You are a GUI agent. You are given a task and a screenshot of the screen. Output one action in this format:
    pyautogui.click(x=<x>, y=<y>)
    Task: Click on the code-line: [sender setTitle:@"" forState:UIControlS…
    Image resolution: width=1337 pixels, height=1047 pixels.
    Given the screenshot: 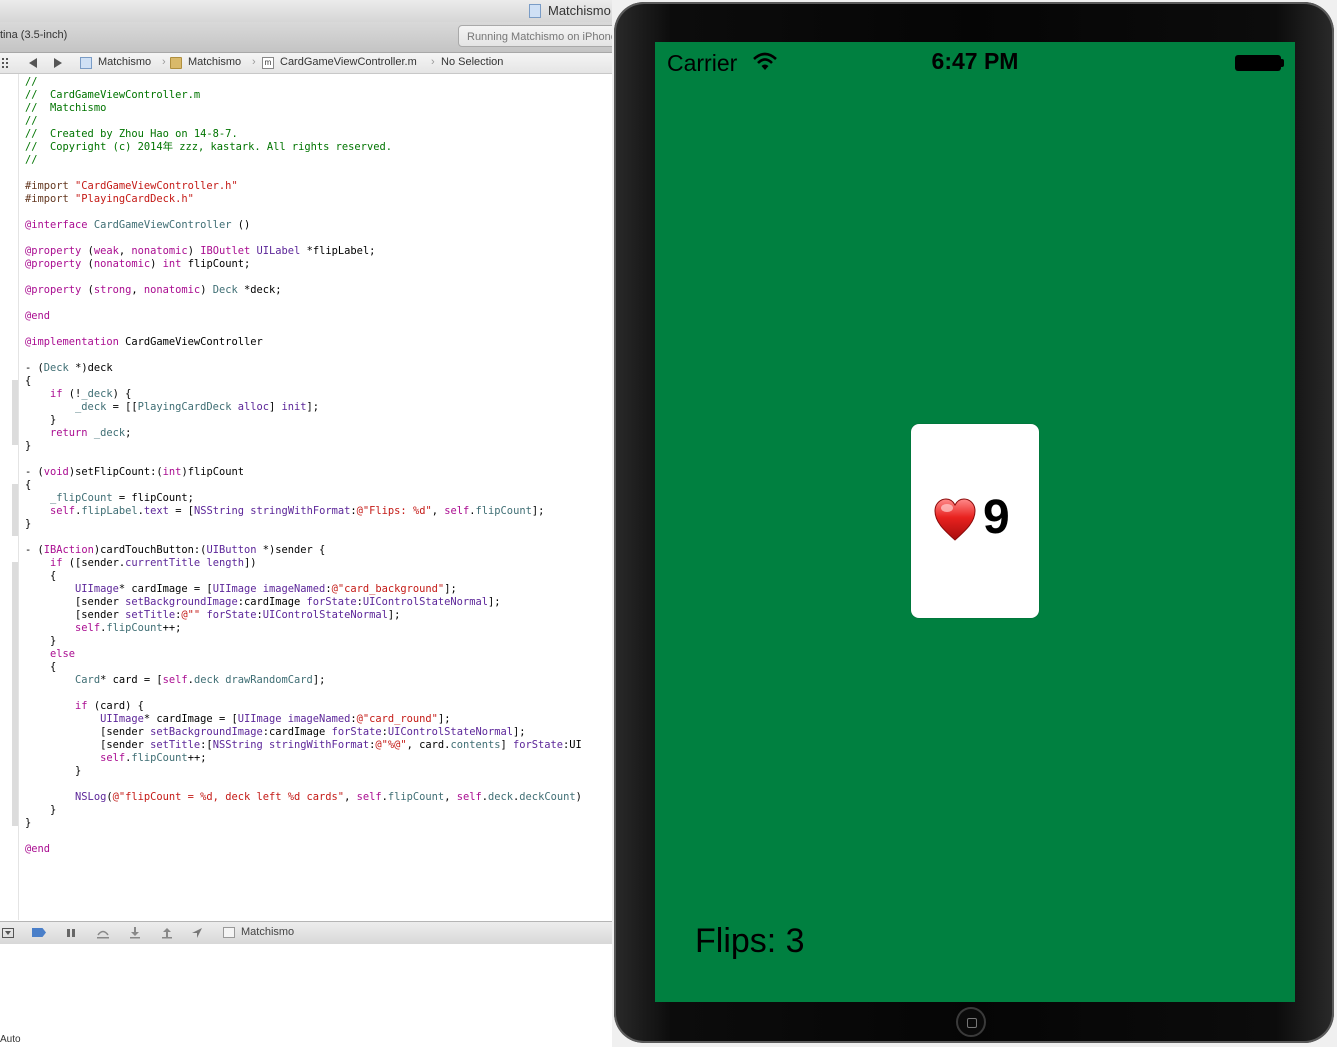 What is the action you would take?
    pyautogui.click(x=303, y=615)
    